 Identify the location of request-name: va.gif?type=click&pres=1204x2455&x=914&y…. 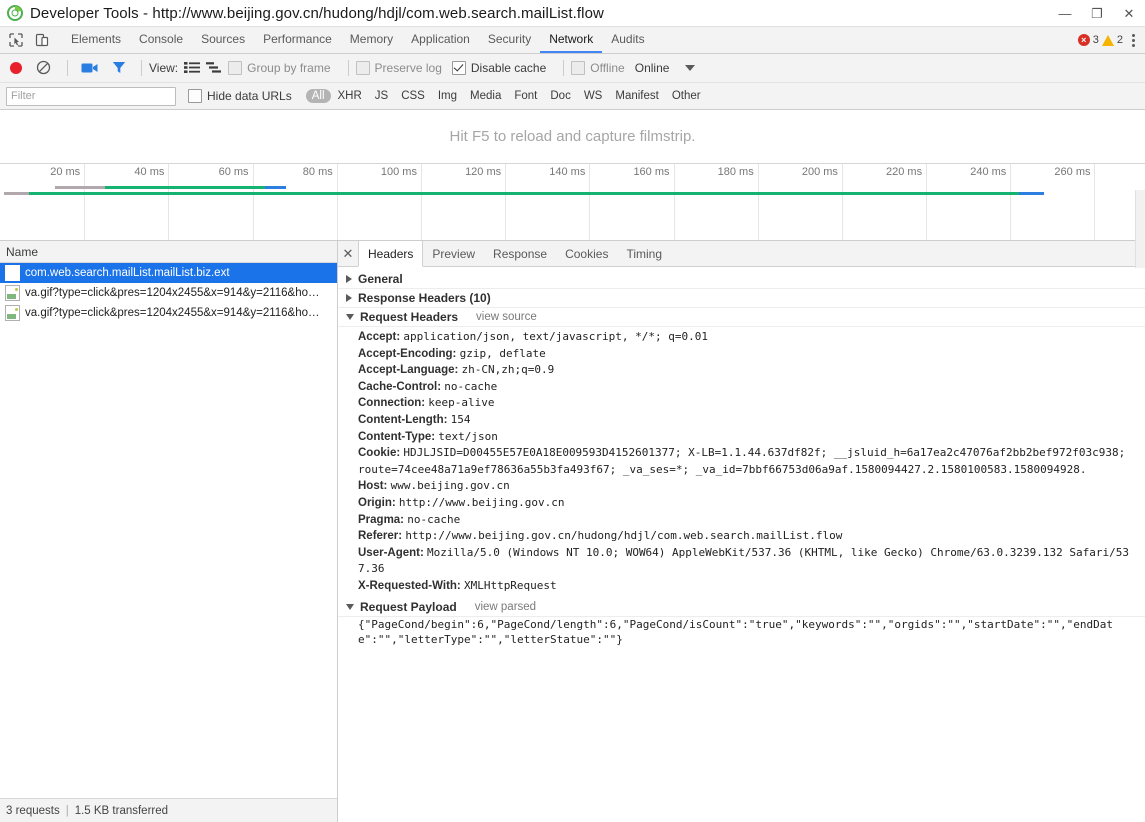
(172, 293).